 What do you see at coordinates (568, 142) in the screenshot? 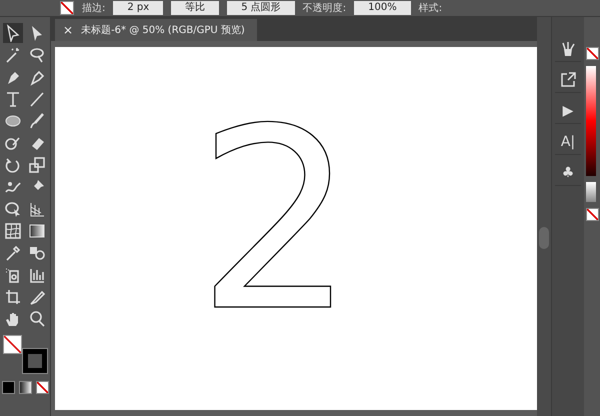
I see `panel-icon: A|` at bounding box center [568, 142].